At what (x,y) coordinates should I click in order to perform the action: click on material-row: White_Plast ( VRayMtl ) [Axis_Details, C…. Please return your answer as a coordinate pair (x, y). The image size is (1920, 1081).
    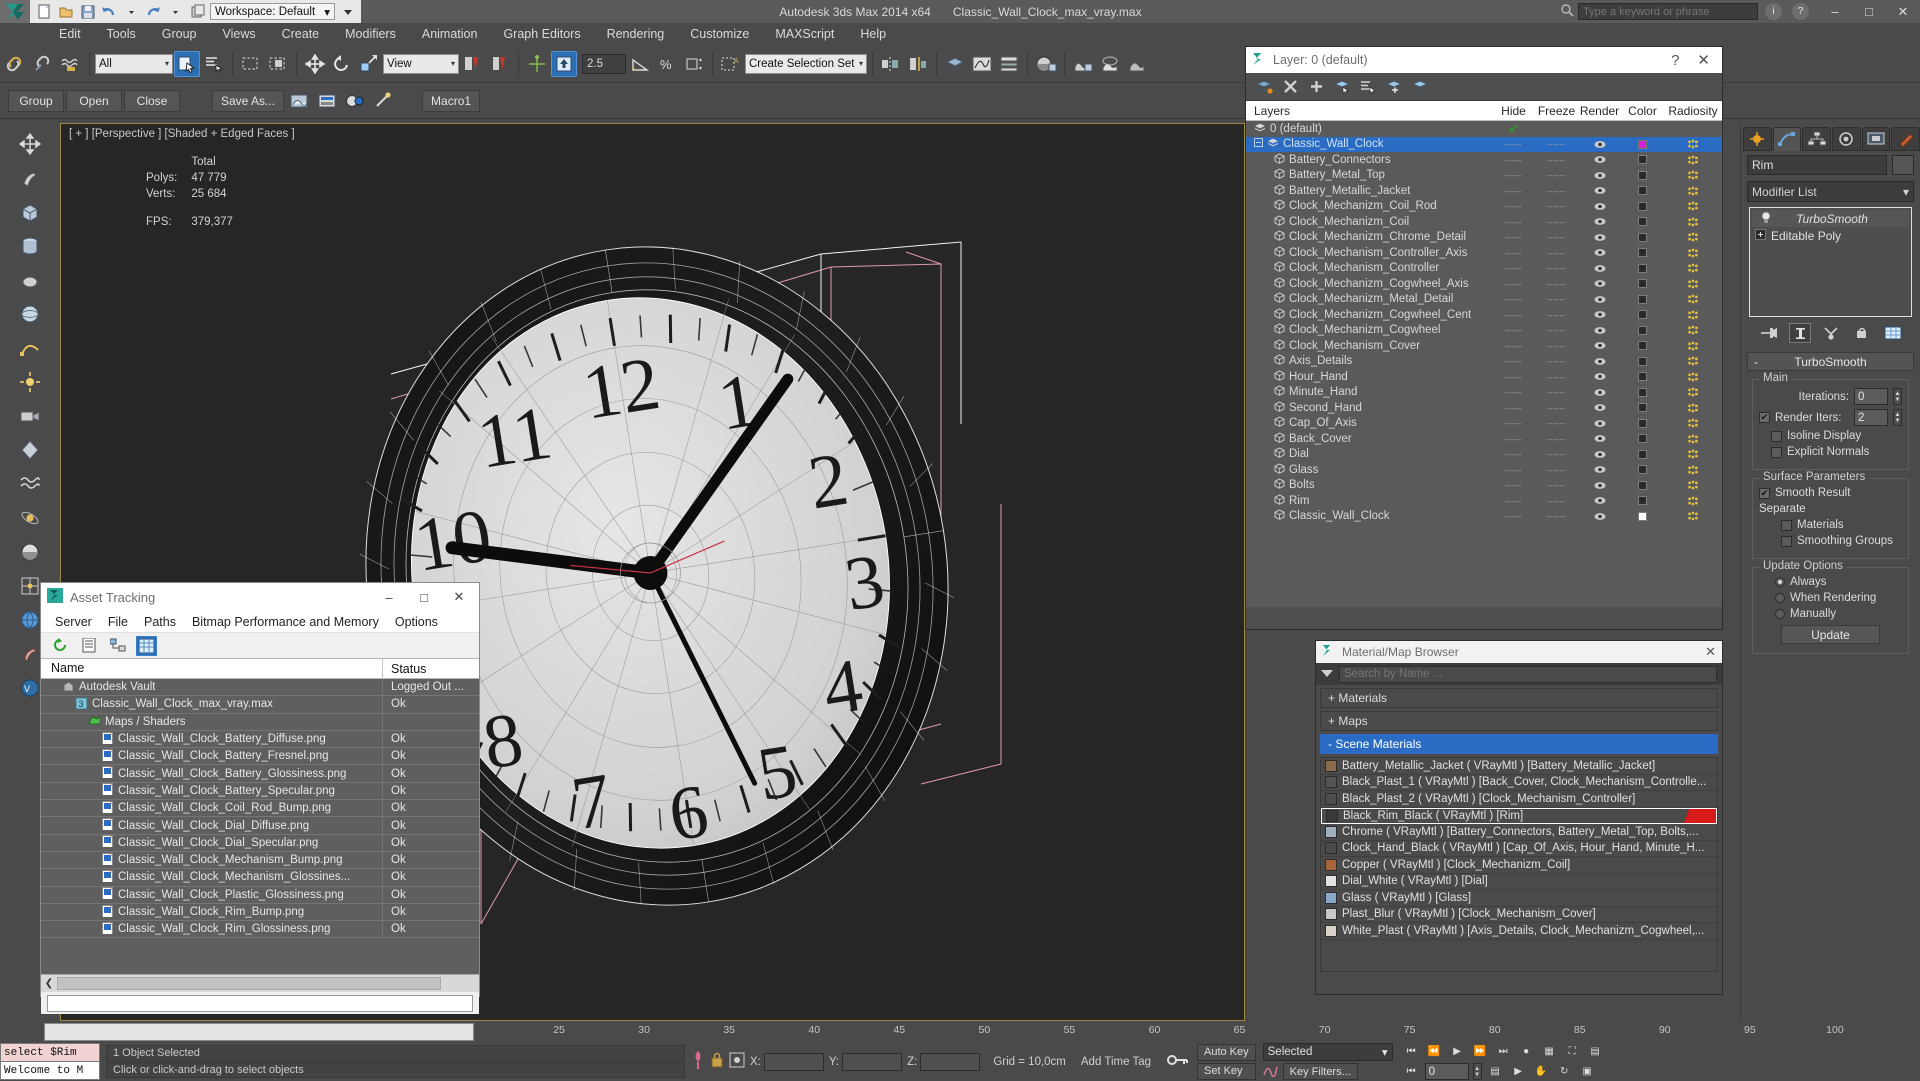
    Looking at the image, I should click on (1519, 931).